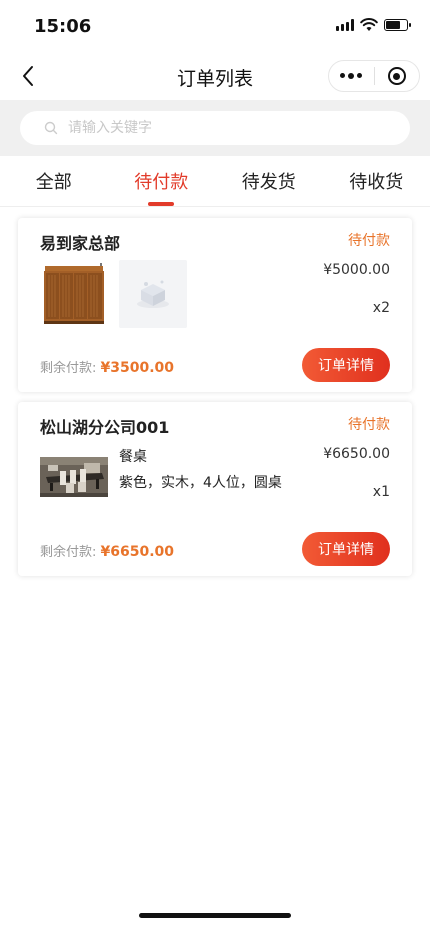  Describe the element at coordinates (356, 270) in the screenshot. I see `product-price: ¥5000.00` at that location.